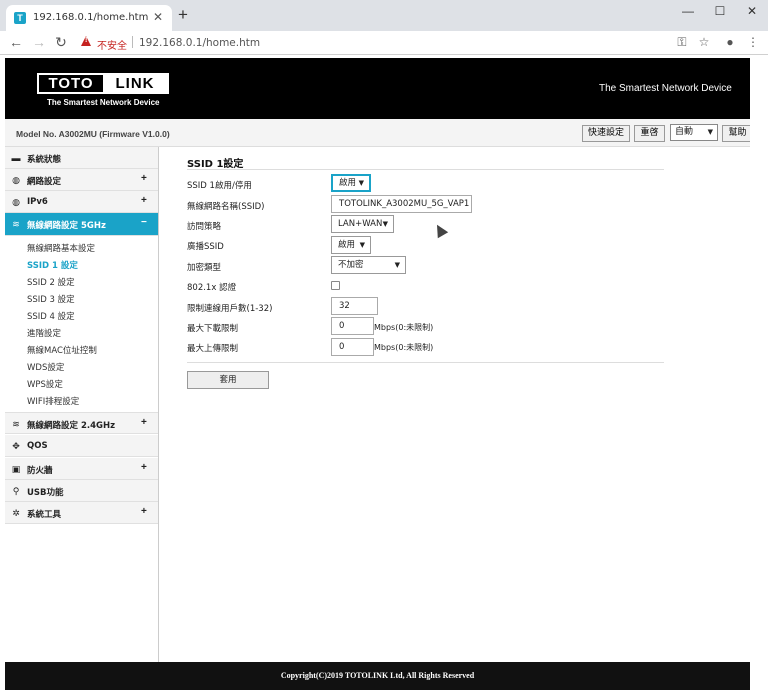 The height and width of the screenshot is (690, 768). I want to click on download-limit-label: 最大下載限制, so click(213, 329).